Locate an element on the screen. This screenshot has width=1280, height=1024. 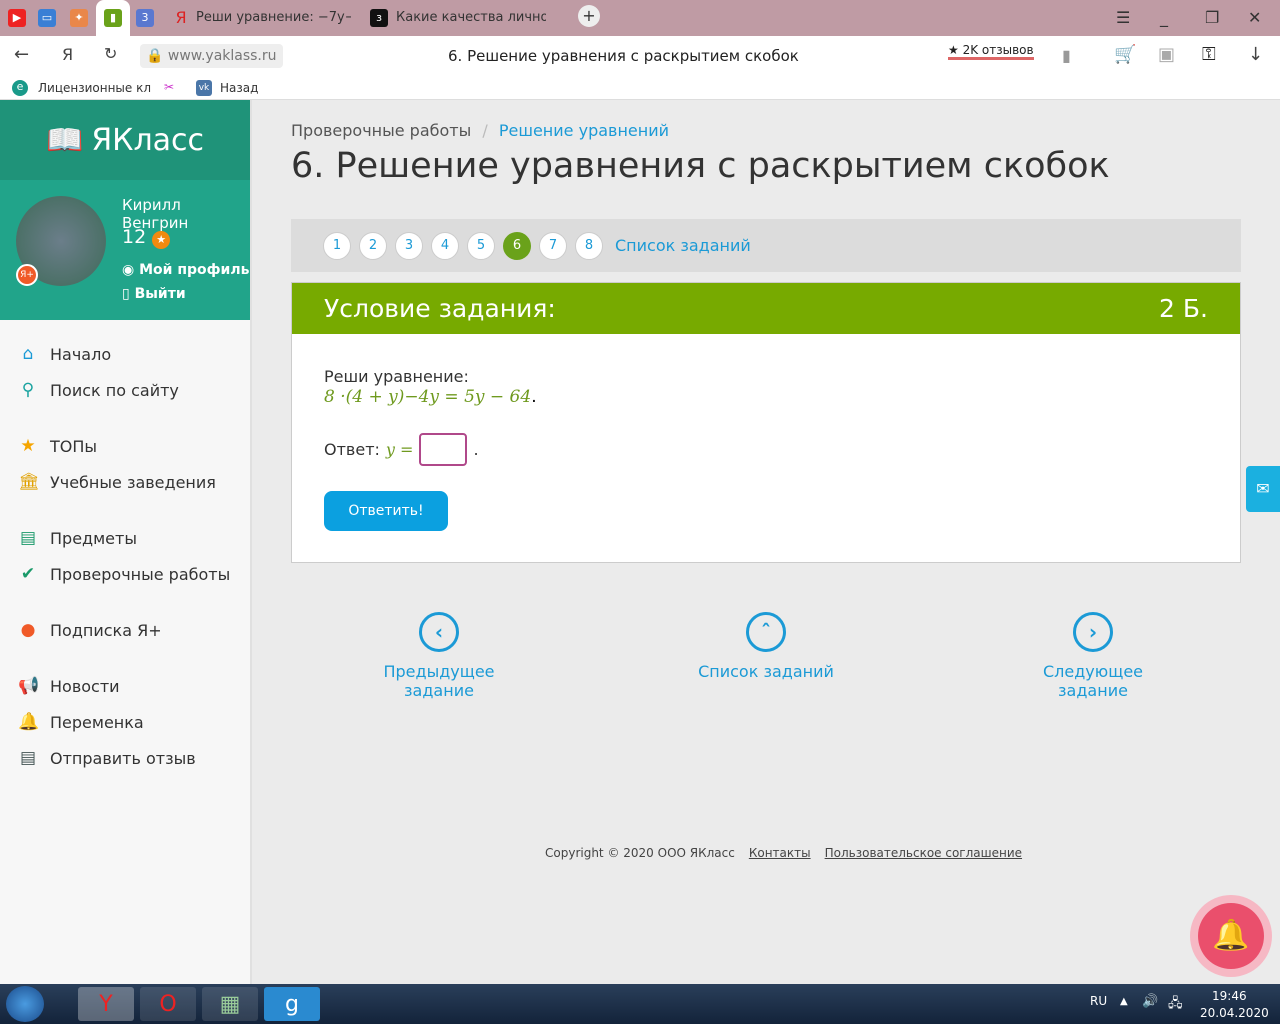
next-task-link: › Следующее задание is located at coordinates (1093, 656).